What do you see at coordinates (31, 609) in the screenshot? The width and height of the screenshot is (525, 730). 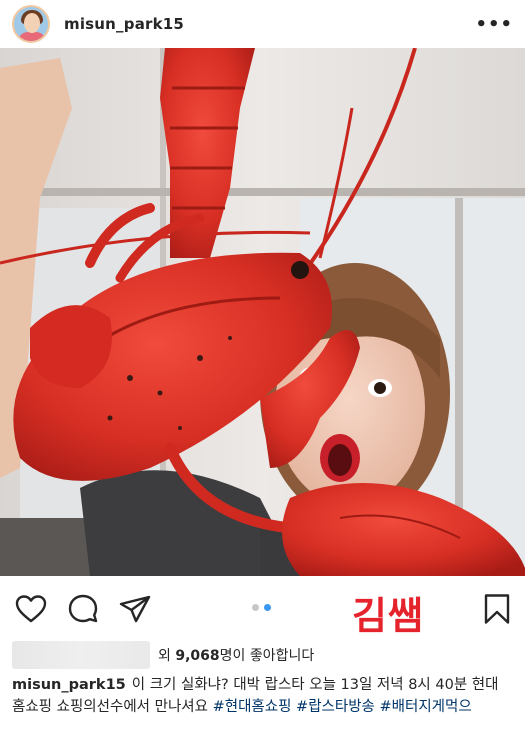 I see `heart-icon` at bounding box center [31, 609].